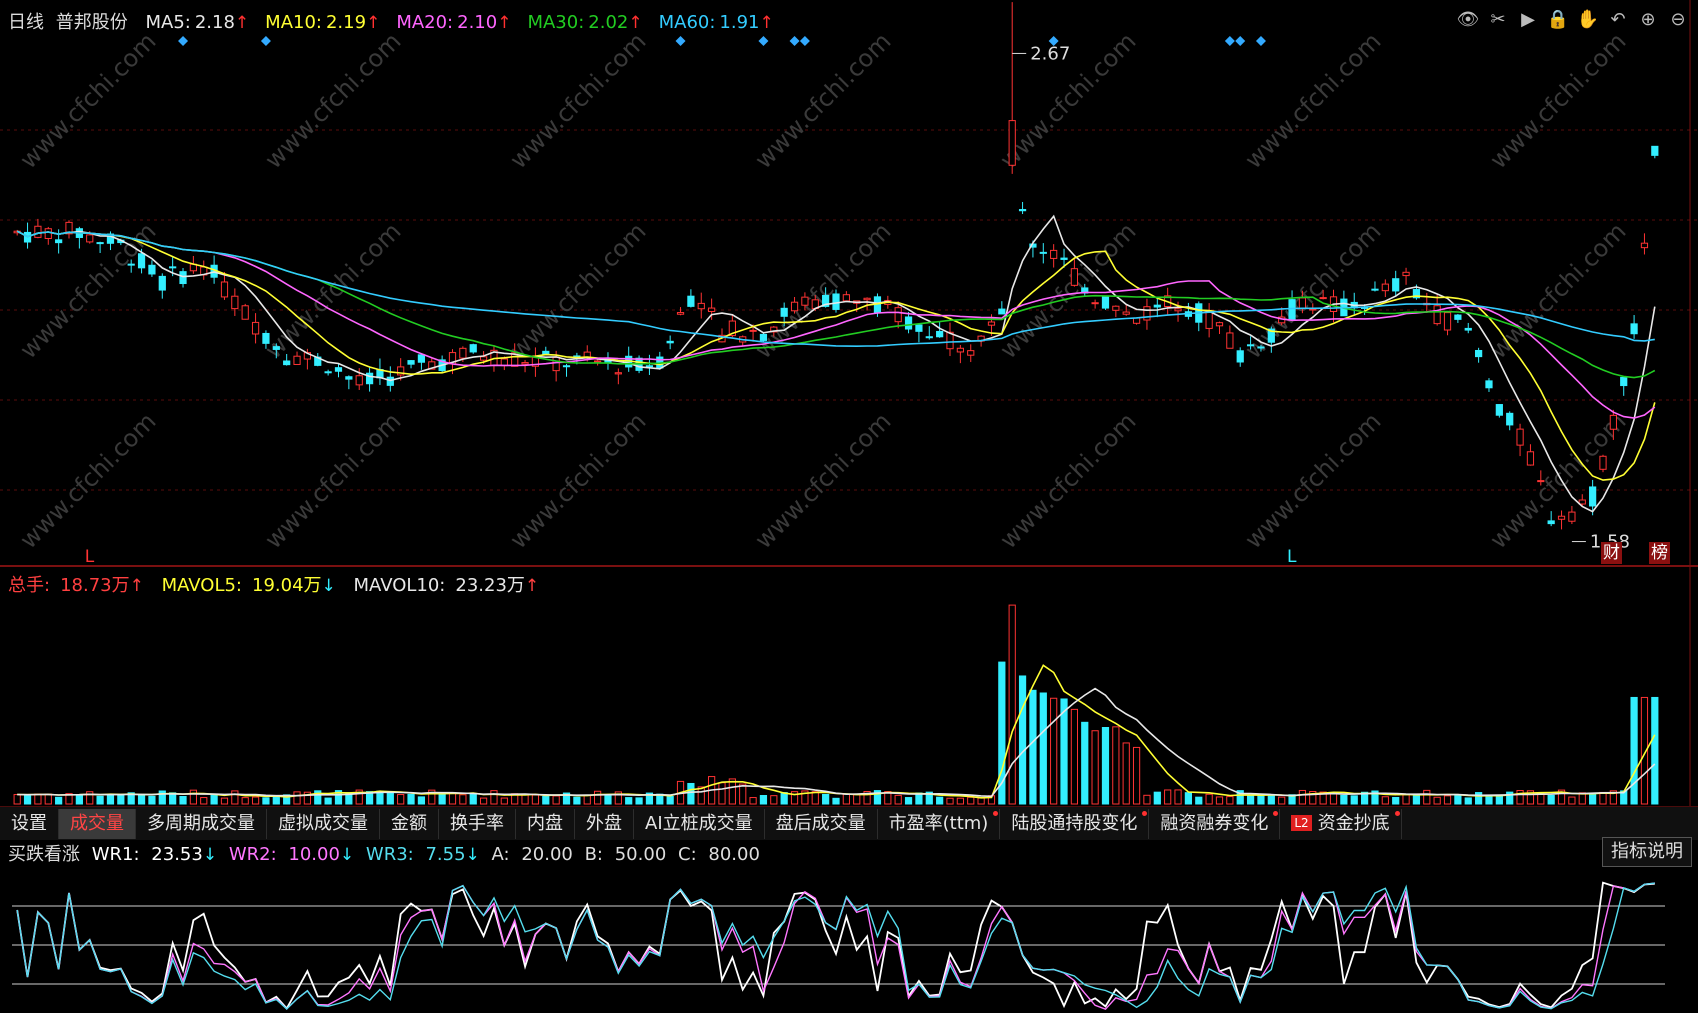  I want to click on l-marker: L, so click(1292, 557).